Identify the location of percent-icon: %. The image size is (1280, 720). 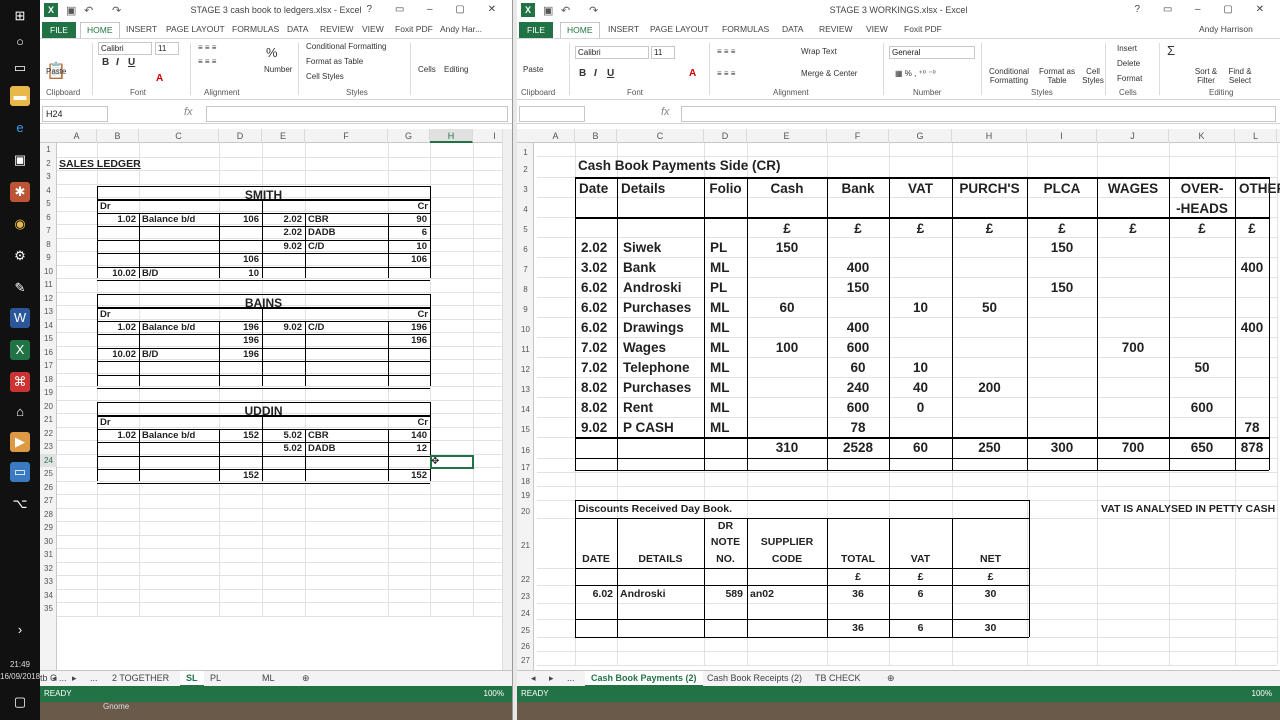
(272, 52).